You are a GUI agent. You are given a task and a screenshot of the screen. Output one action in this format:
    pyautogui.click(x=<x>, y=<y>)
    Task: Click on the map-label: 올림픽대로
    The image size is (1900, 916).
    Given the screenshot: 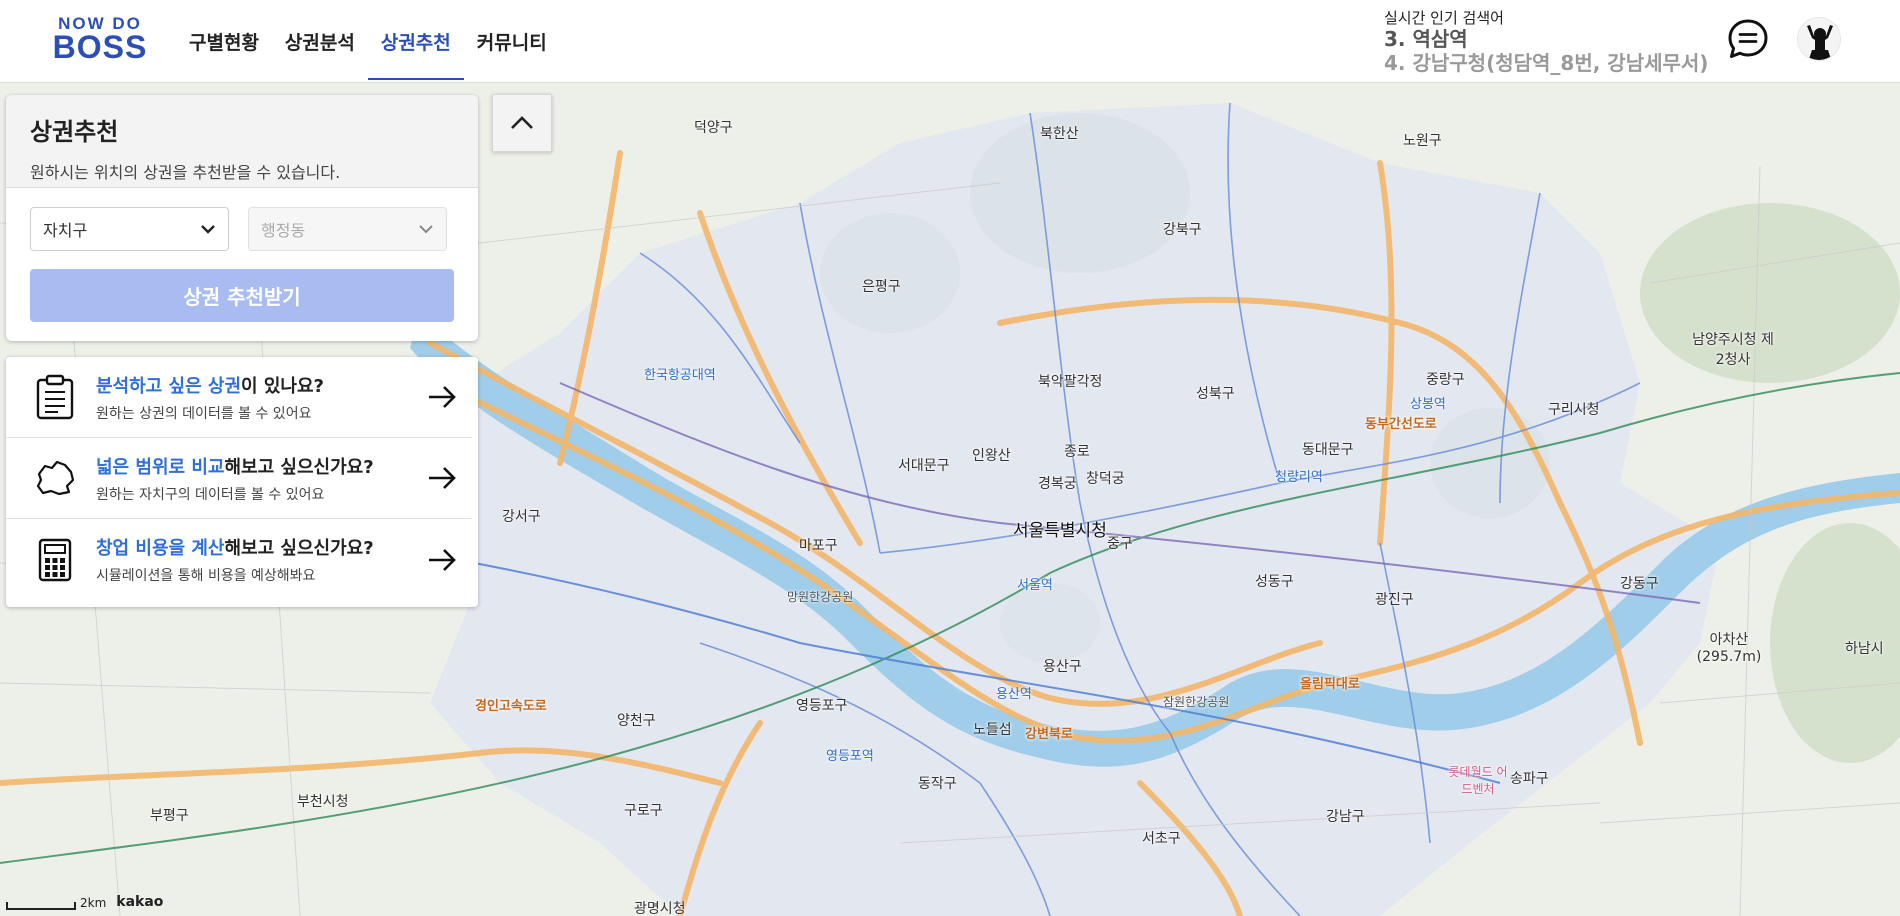 What is the action you would take?
    pyautogui.click(x=1330, y=684)
    